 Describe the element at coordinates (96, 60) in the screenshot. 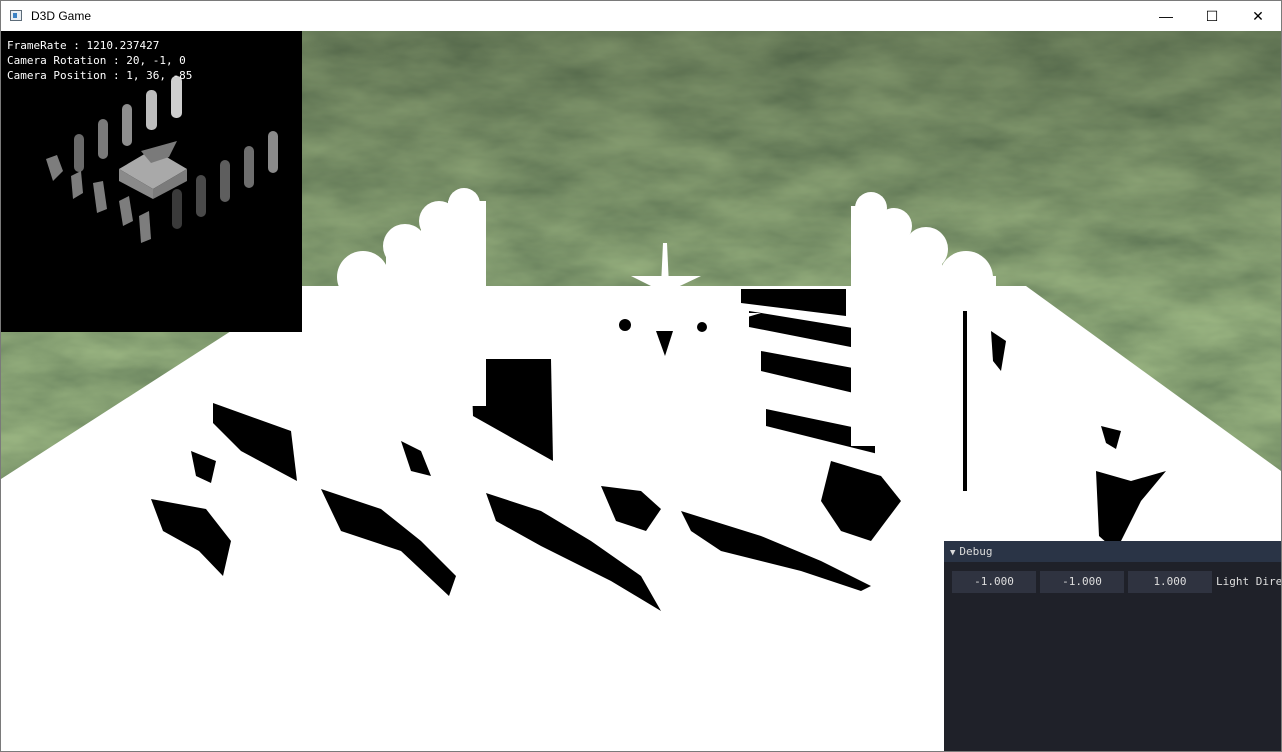

I see `camera-rotation-text: Camera Rotation : 20, -1, 0` at that location.